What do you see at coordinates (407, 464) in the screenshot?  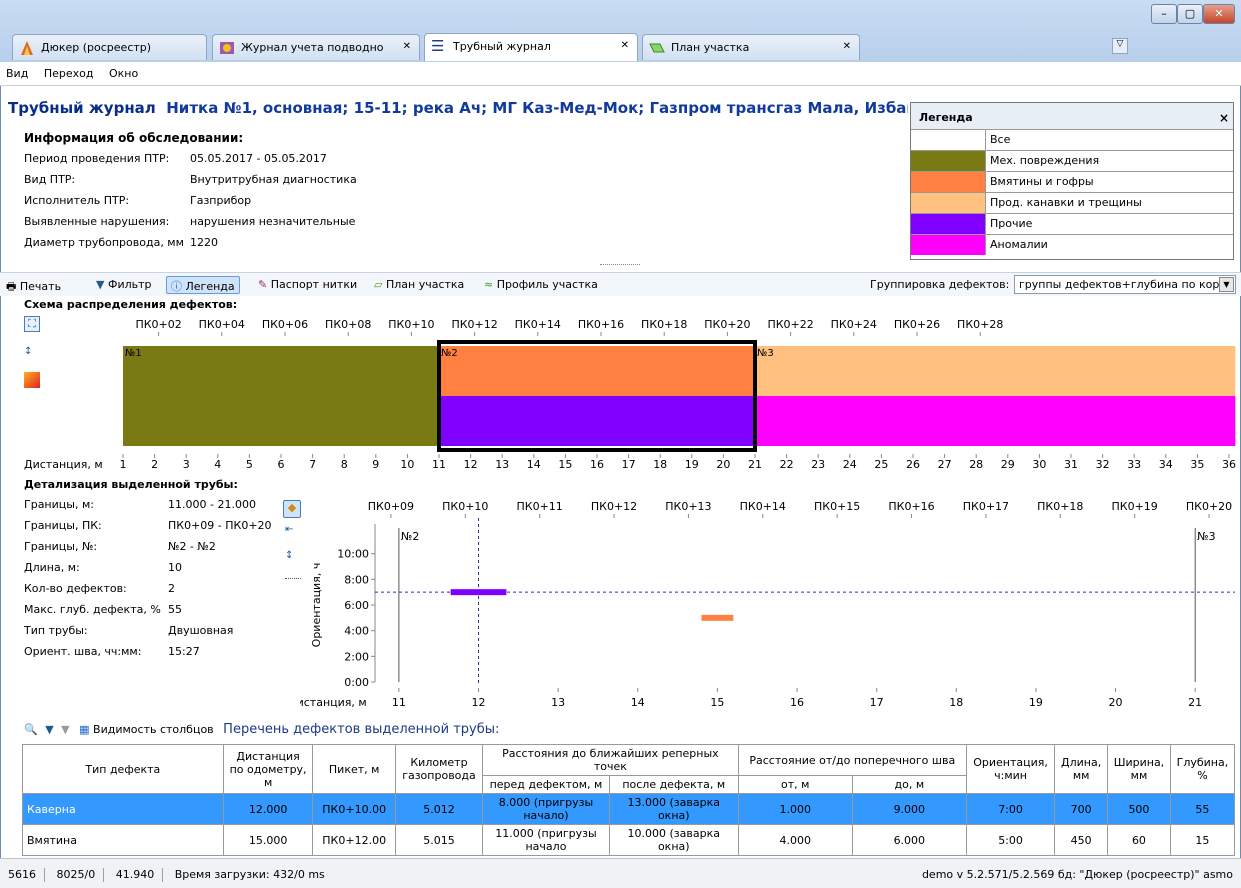 I see `distance-tick: 10` at bounding box center [407, 464].